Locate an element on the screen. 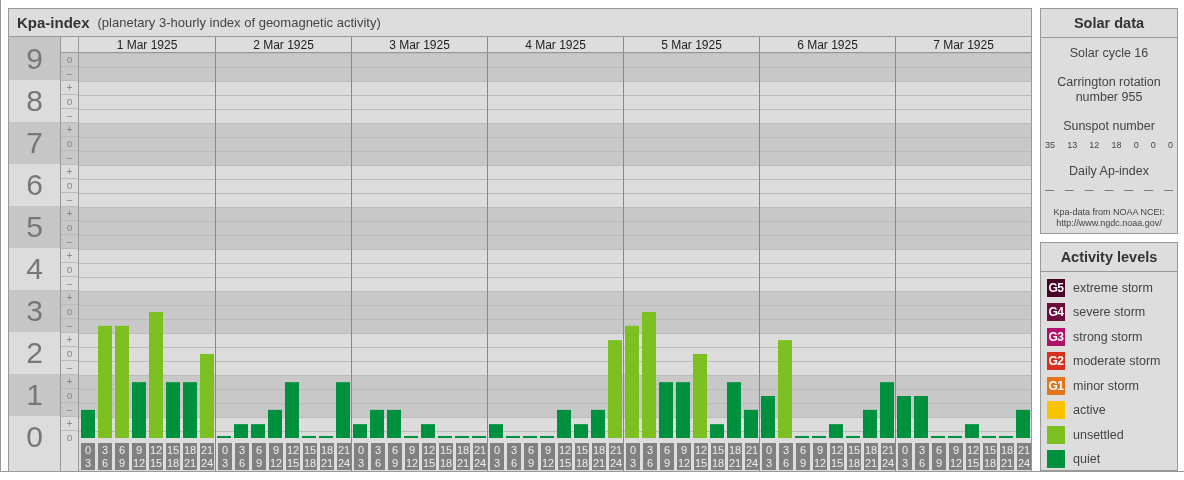 The width and height of the screenshot is (1184, 480). level-swatch: G4 is located at coordinates (1056, 312).